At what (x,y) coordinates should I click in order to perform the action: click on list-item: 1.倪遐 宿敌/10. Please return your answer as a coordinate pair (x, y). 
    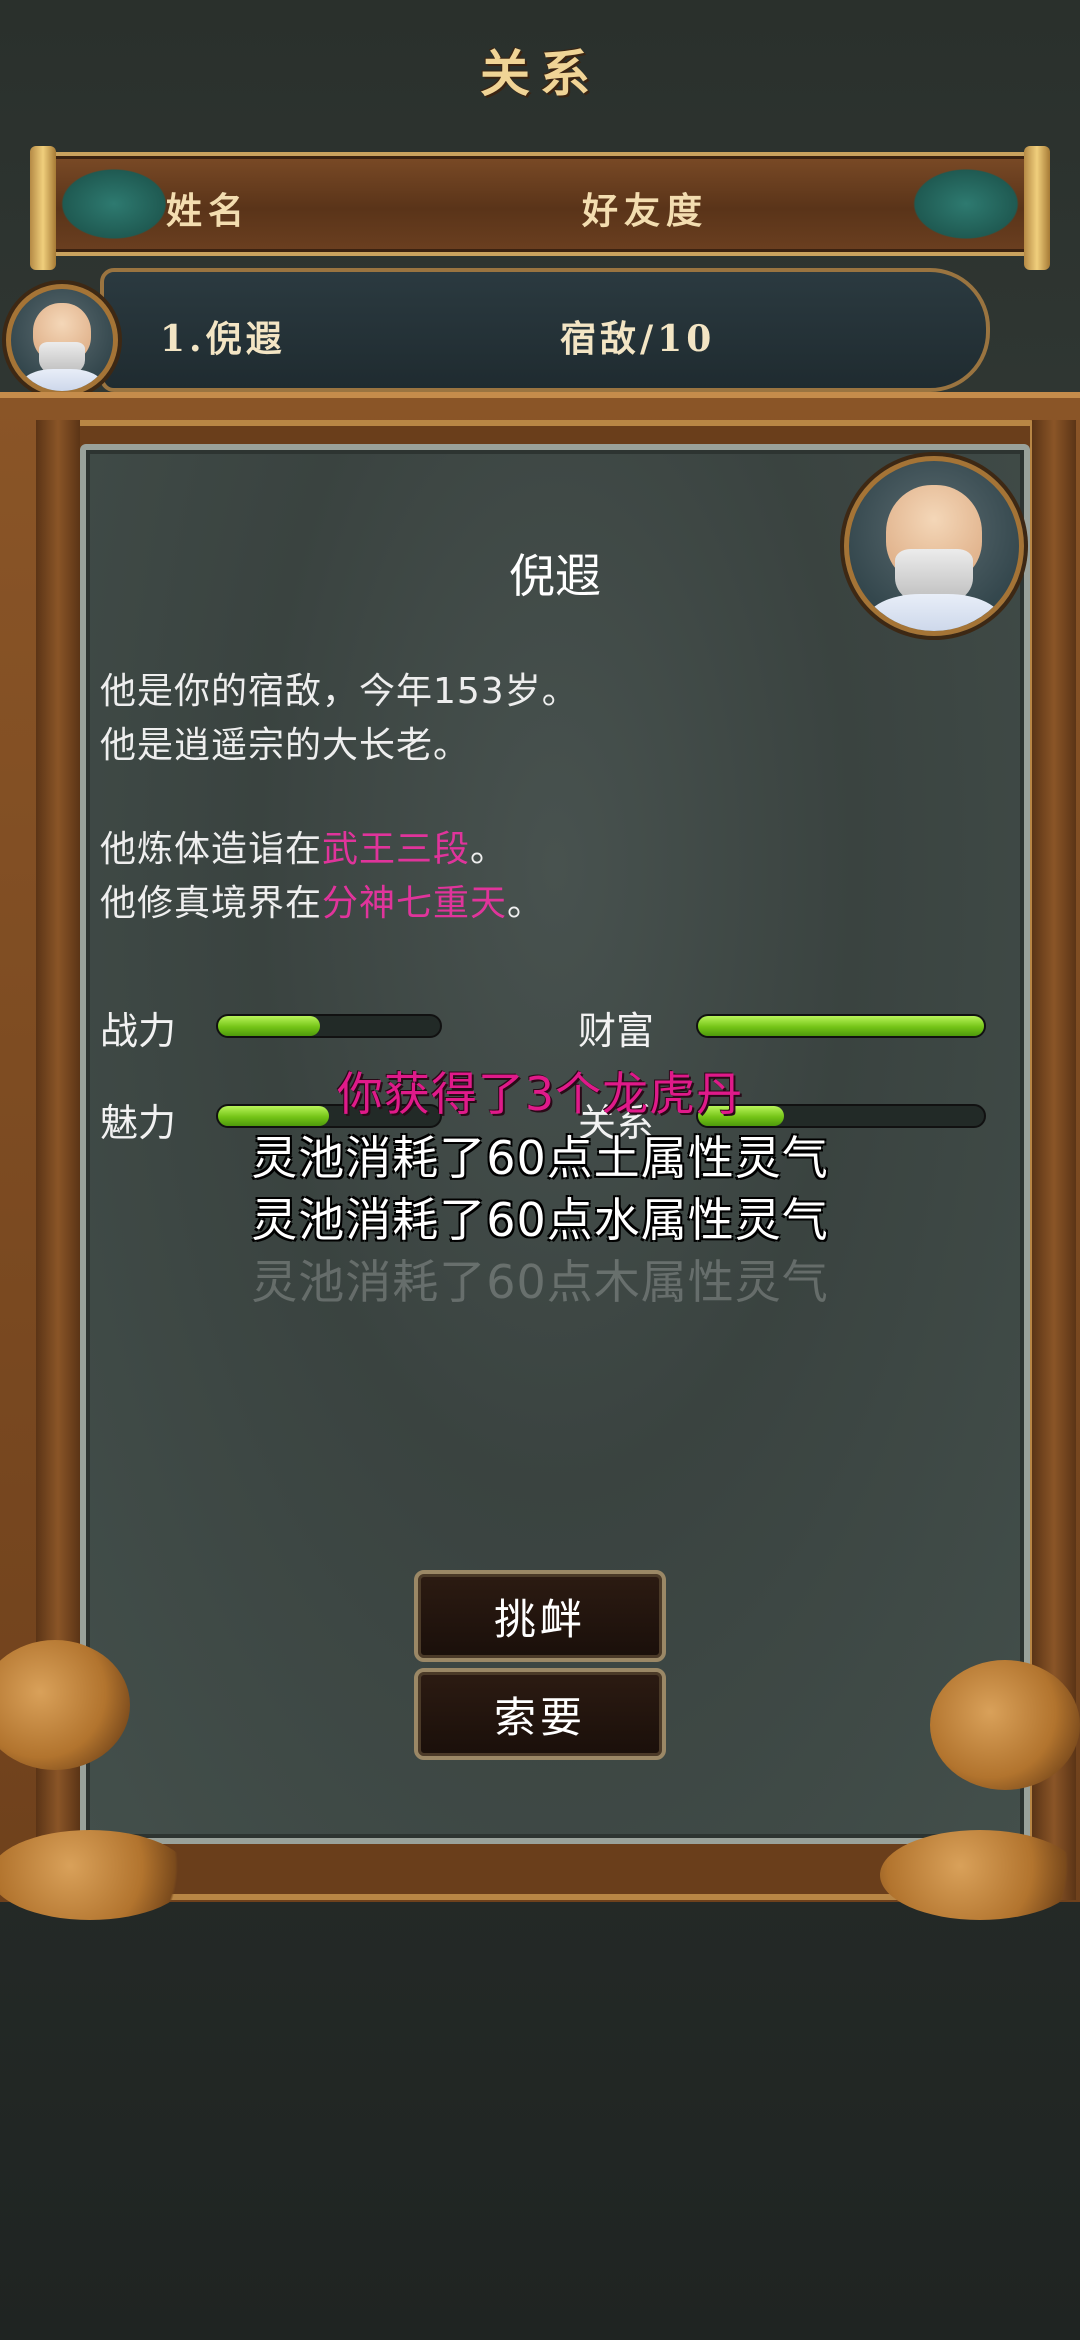
    Looking at the image, I should click on (545, 330).